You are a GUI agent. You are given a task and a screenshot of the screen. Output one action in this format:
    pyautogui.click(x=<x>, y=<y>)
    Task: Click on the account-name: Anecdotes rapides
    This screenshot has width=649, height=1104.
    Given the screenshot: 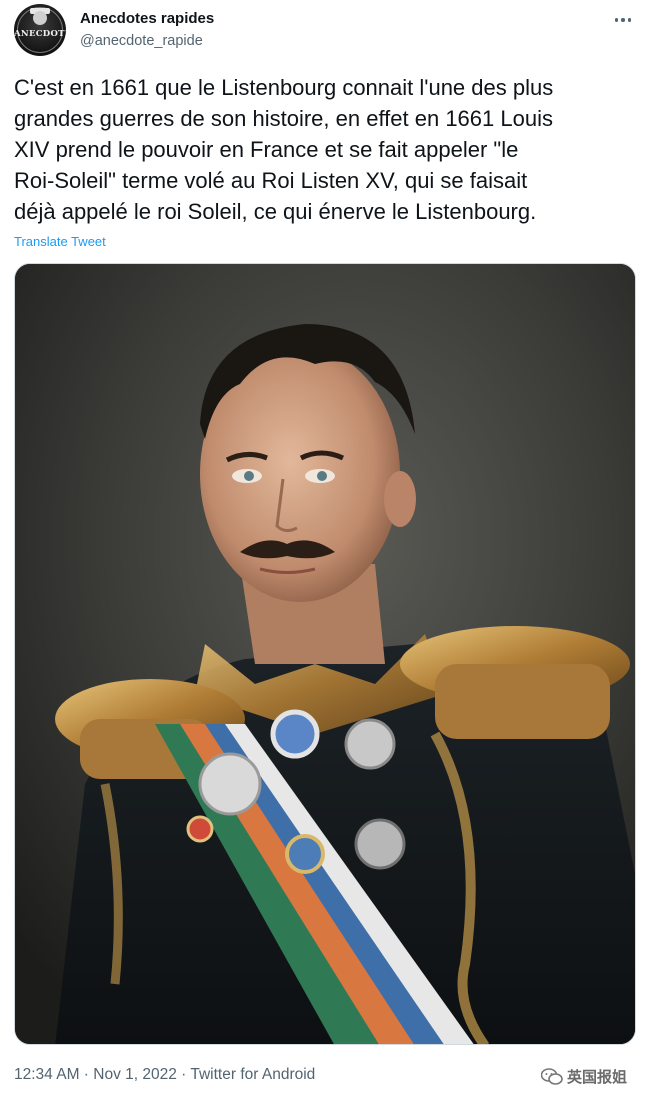 What is the action you would take?
    pyautogui.click(x=147, y=18)
    